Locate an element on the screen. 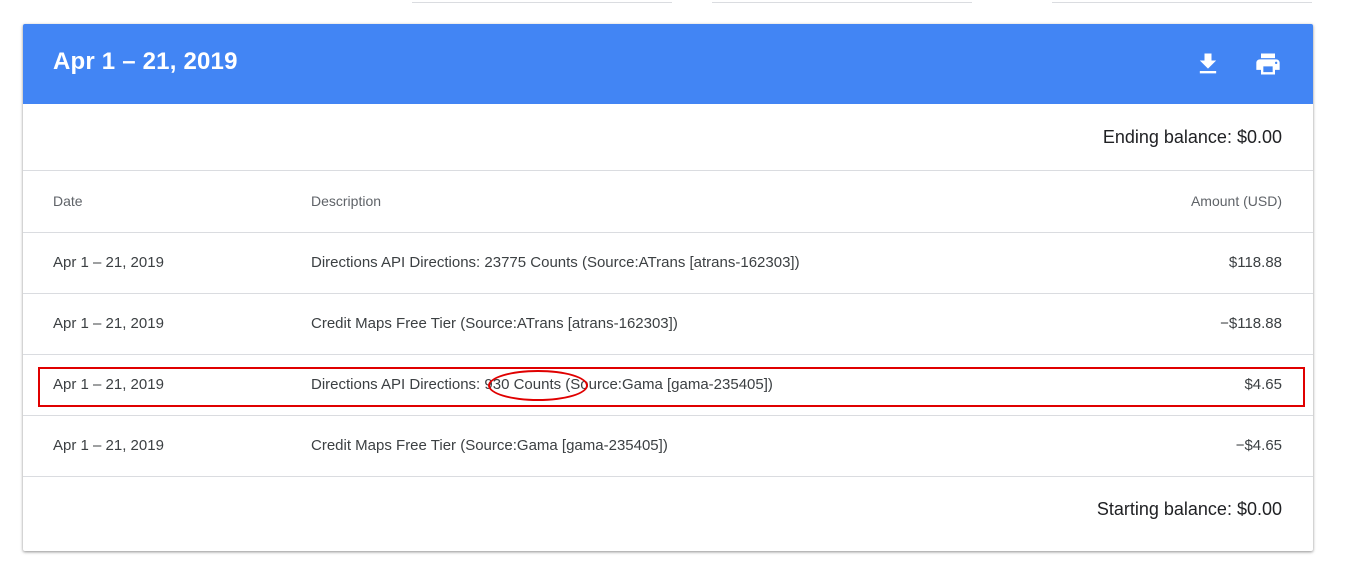  starting-balance: Starting balance: $0.00 is located at coordinates (1189, 509).